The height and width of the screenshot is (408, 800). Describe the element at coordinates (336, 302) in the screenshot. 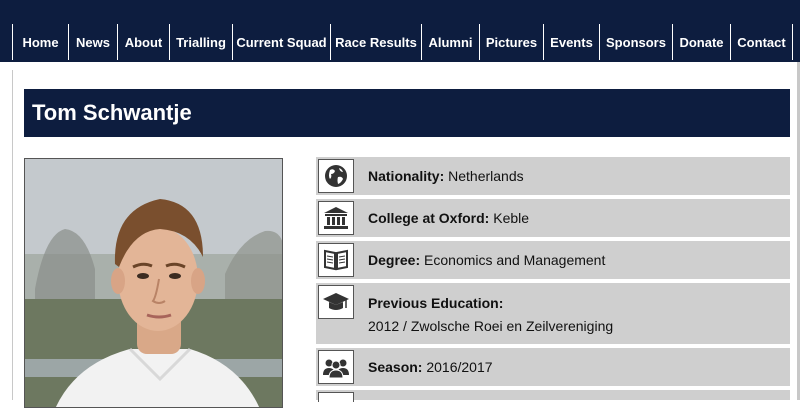

I see `graduation-cap-icon` at that location.